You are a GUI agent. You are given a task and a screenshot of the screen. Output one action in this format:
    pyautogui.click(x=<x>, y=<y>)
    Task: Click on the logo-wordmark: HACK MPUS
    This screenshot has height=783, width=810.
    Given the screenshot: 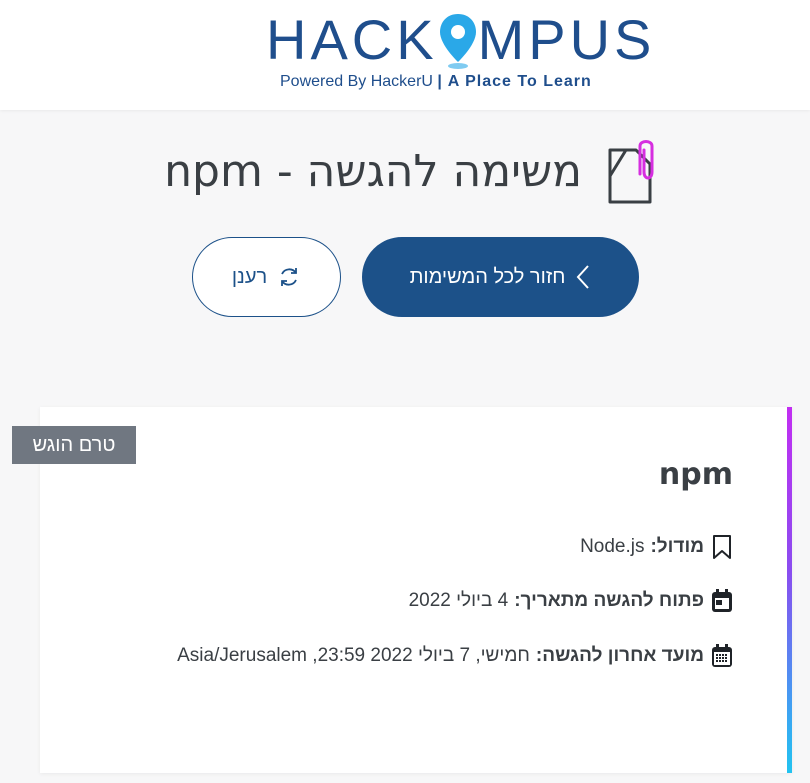 What is the action you would take?
    pyautogui.click(x=463, y=40)
    